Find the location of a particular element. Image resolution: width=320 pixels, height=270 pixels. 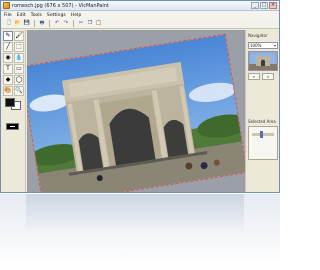

navigator-panel: Navigator 100% ⌕ ⌕ Selected Area is located at coordinates (262, 111).